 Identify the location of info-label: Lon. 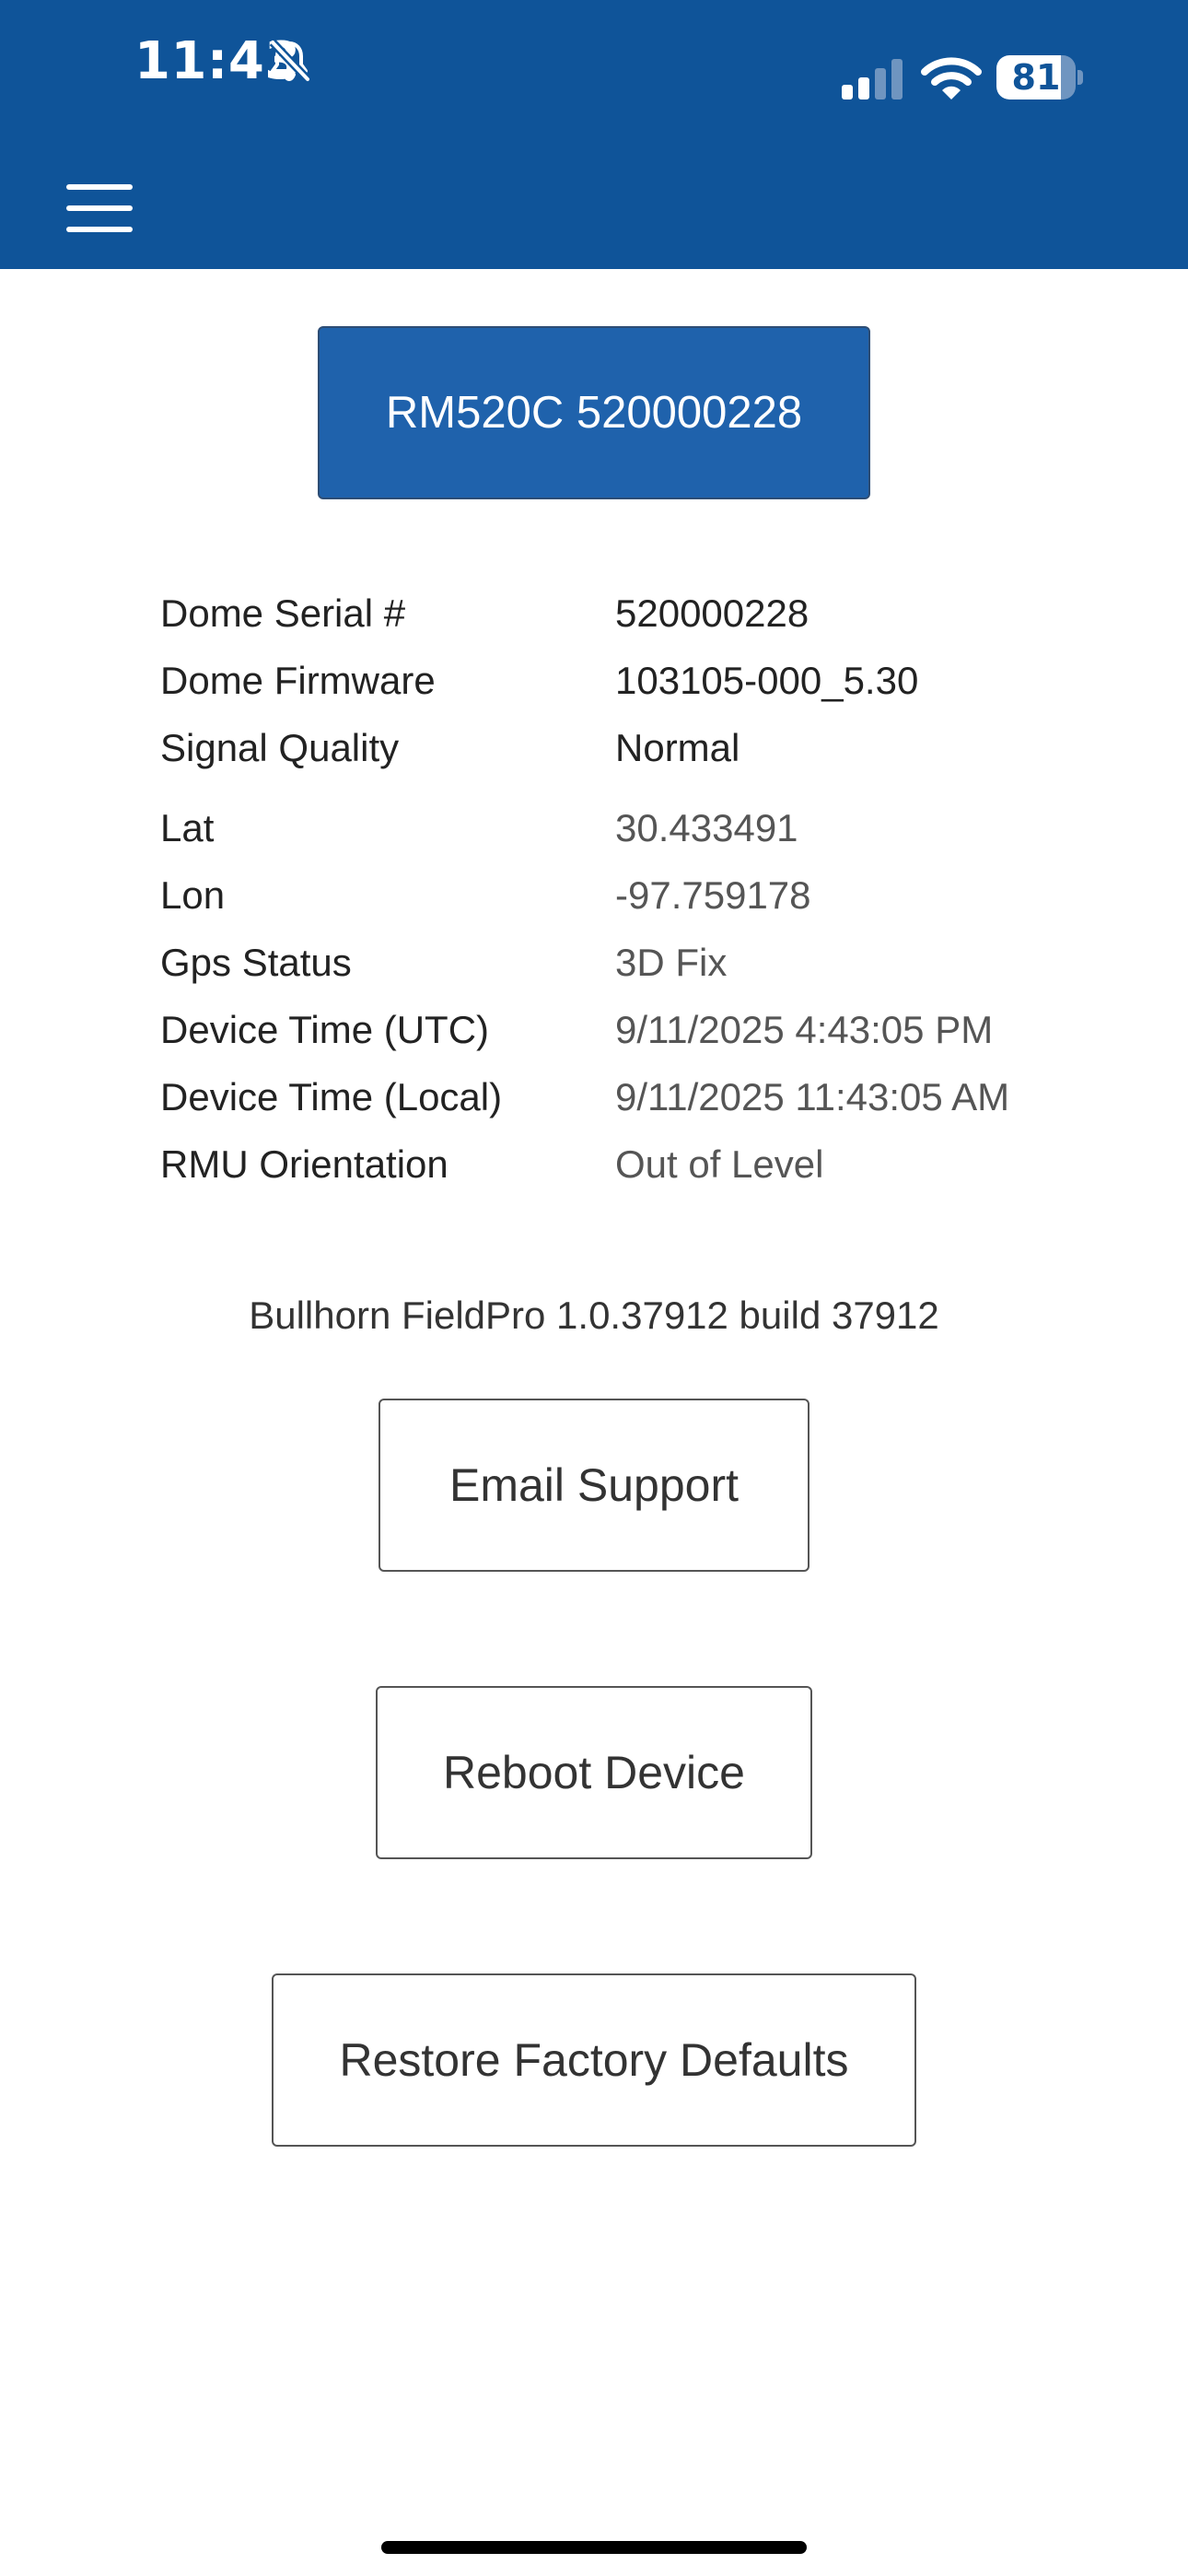
(193, 895).